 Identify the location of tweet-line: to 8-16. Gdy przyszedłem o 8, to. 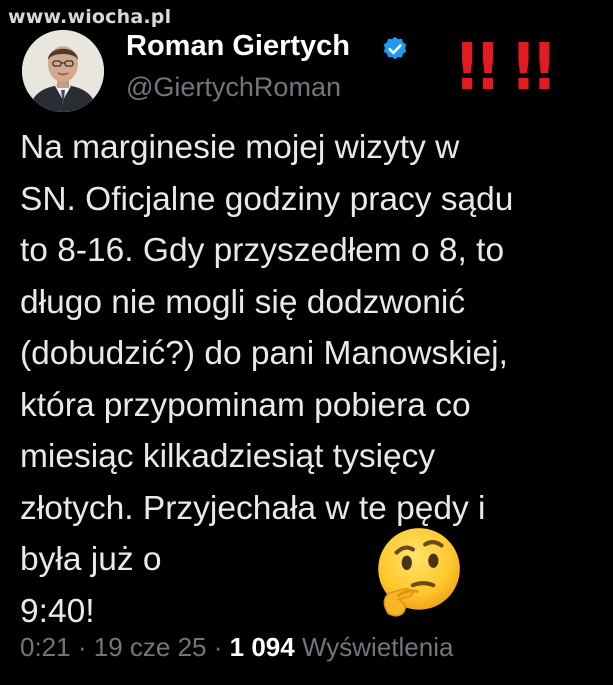
(262, 250).